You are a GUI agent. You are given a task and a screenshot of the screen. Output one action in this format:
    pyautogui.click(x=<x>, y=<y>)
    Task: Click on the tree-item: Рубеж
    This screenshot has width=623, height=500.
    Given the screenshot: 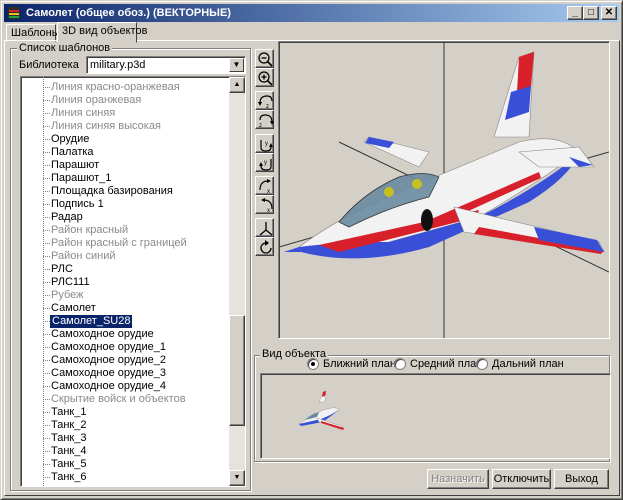 What is the action you would take?
    pyautogui.click(x=67, y=295)
    